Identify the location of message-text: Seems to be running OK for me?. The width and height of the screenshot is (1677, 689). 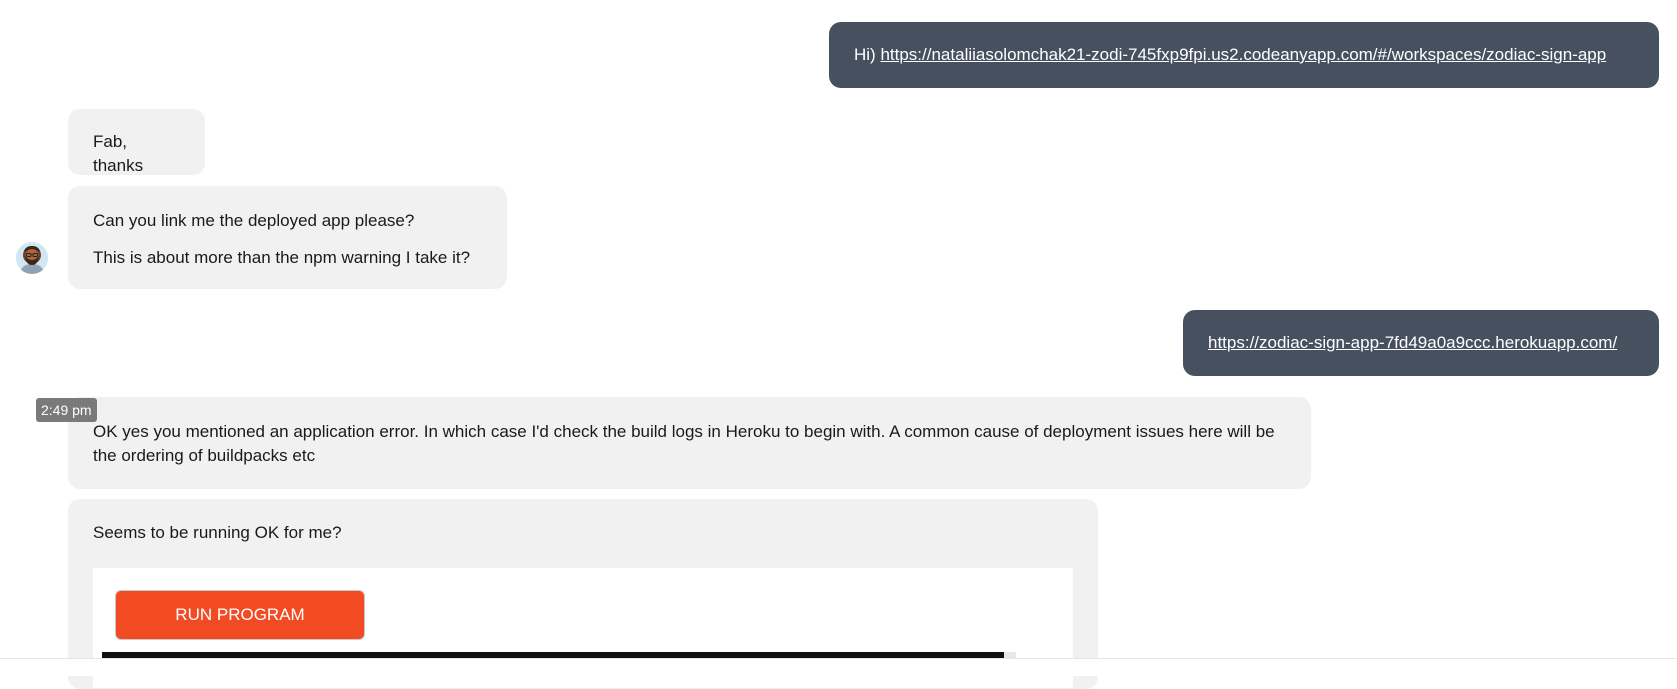
(217, 532).